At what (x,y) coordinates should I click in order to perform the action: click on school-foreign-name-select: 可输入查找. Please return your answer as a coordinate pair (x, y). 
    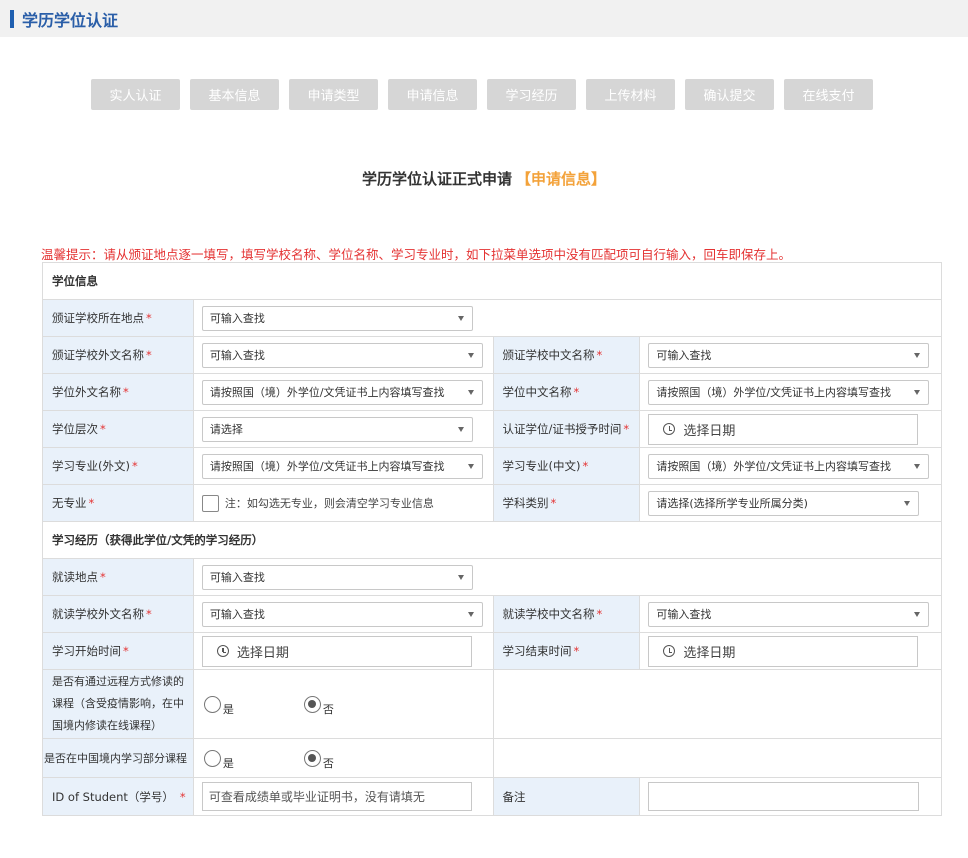
    Looking at the image, I should click on (342, 355).